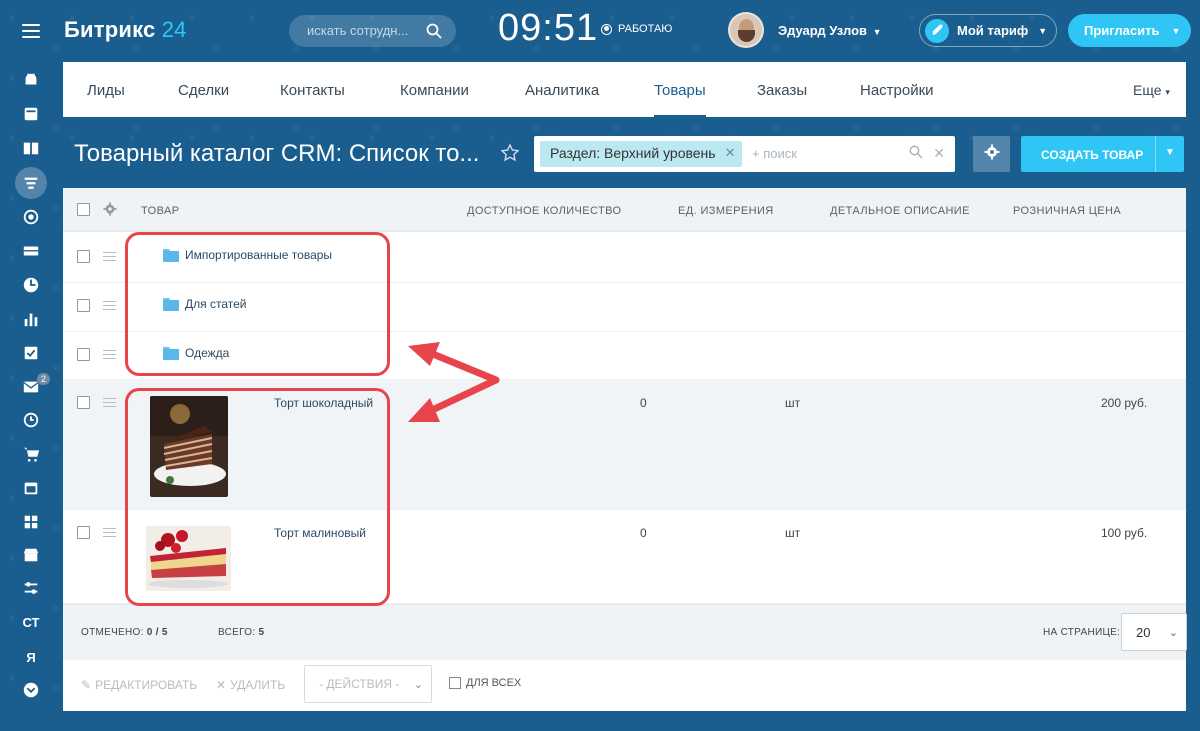 The image size is (1200, 731). Describe the element at coordinates (31, 454) in the screenshot. I see `cart-icon` at that location.